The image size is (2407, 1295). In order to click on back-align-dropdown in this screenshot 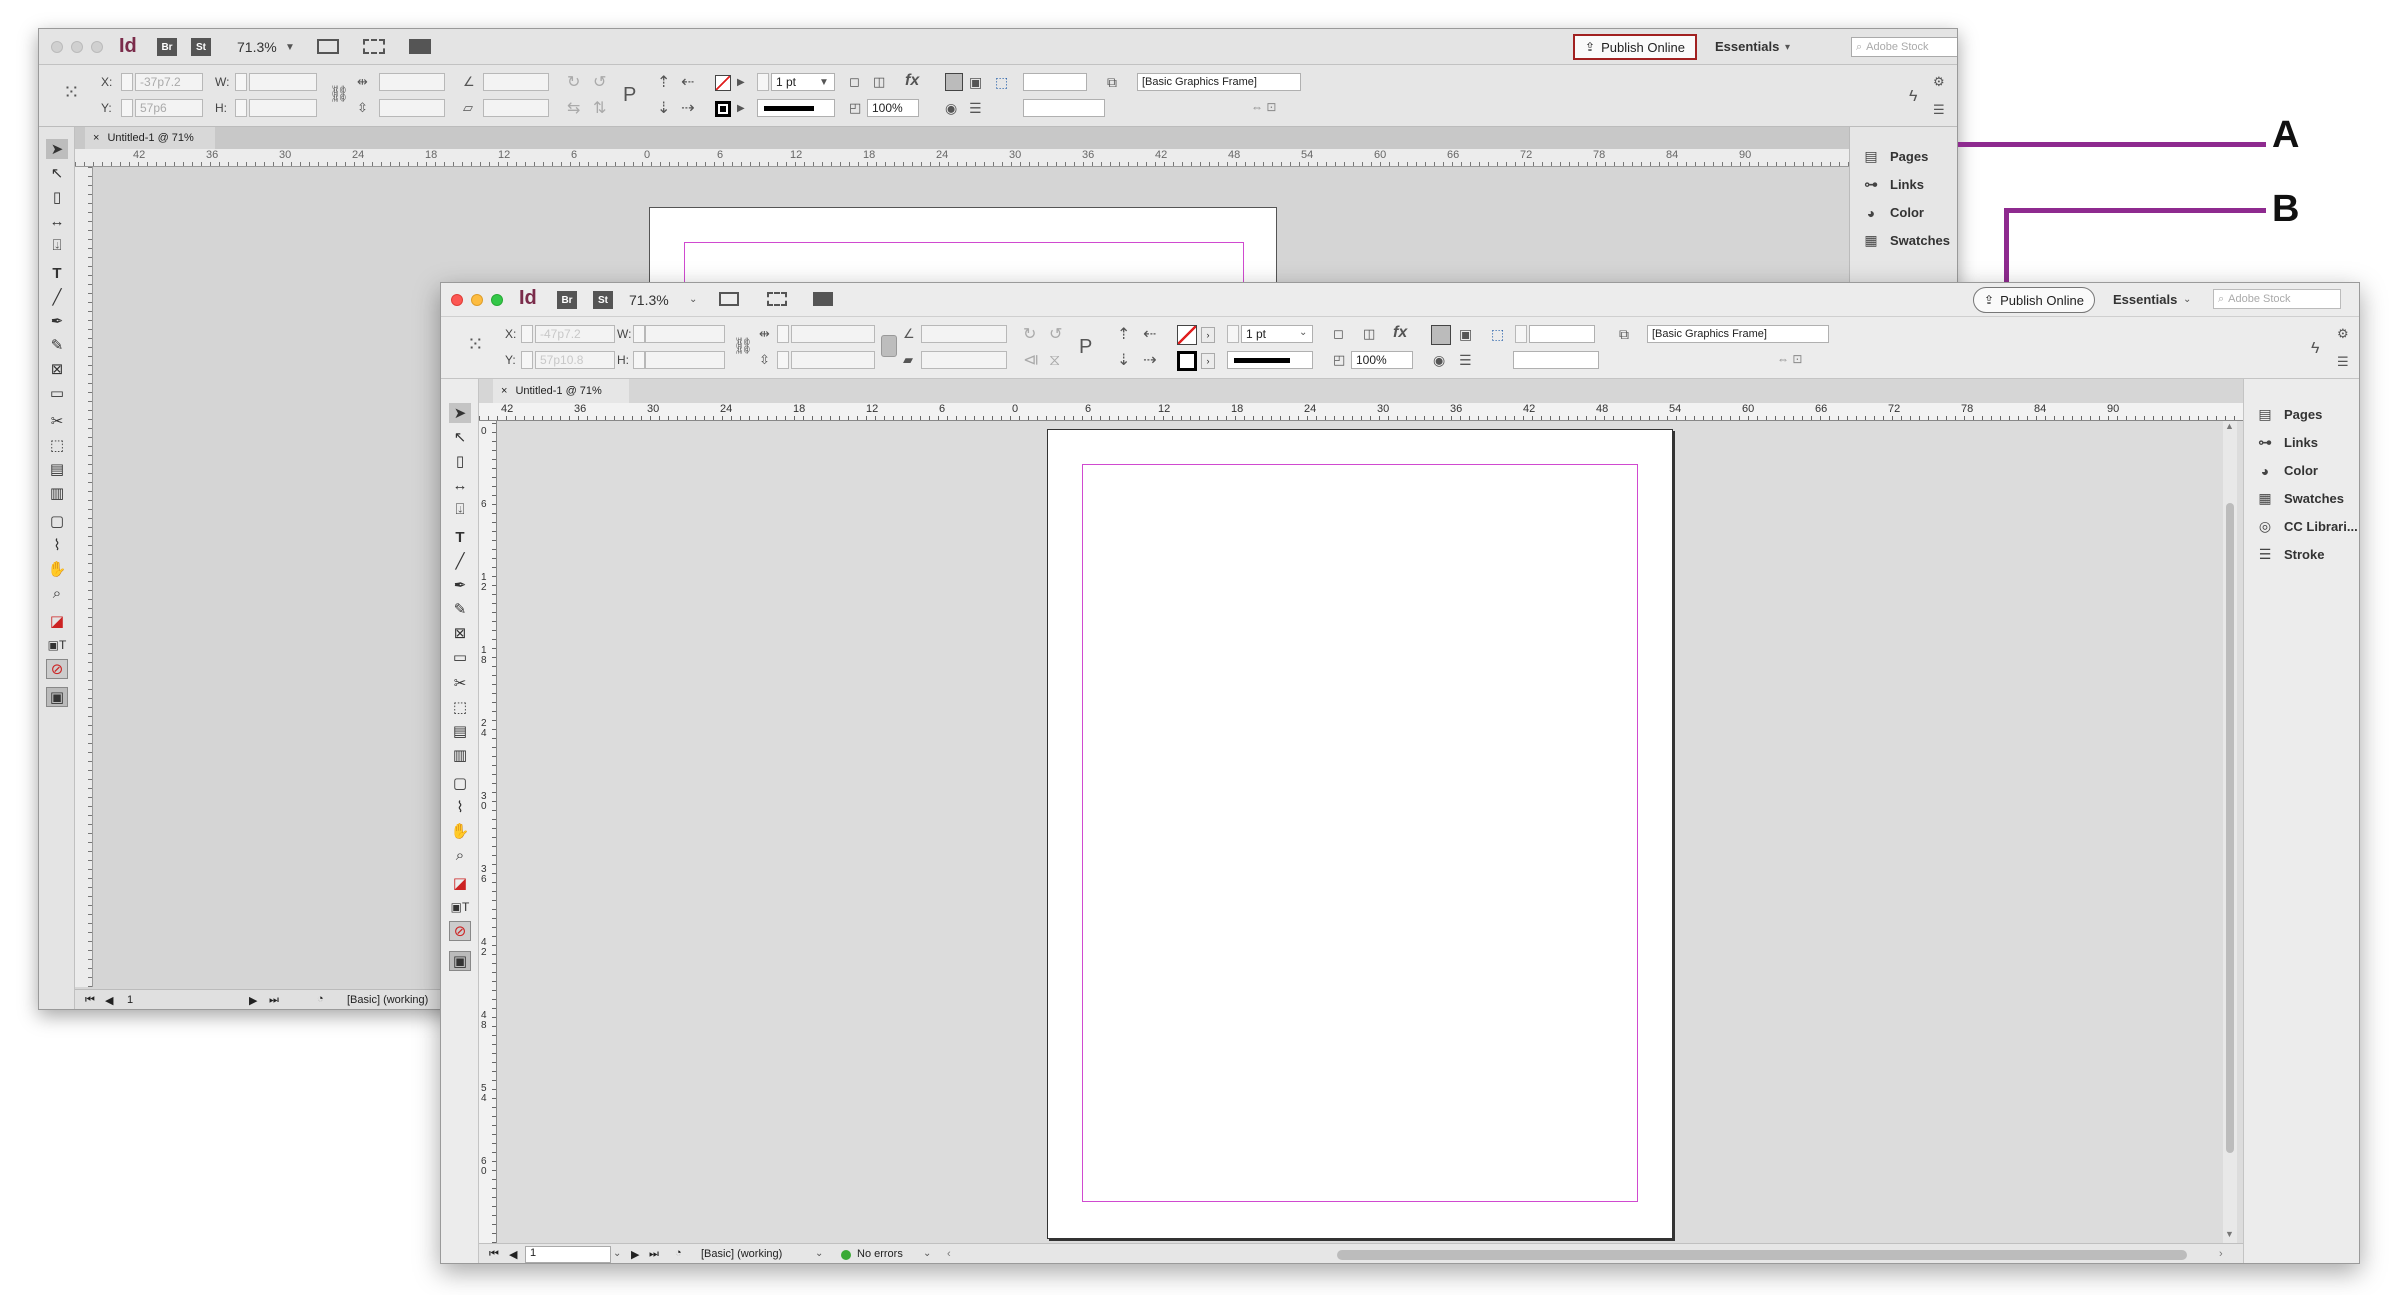, I will do `click(1064, 108)`.